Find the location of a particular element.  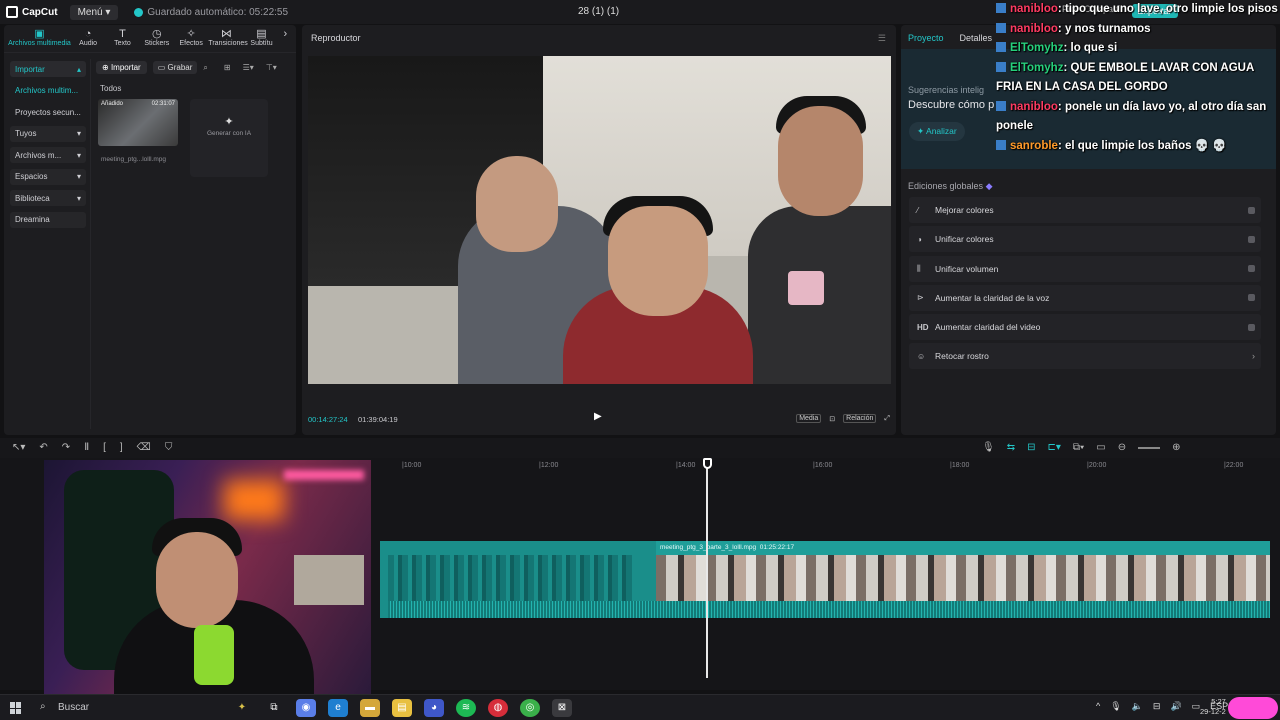

twitch-icon is located at coordinates (1001, 66).